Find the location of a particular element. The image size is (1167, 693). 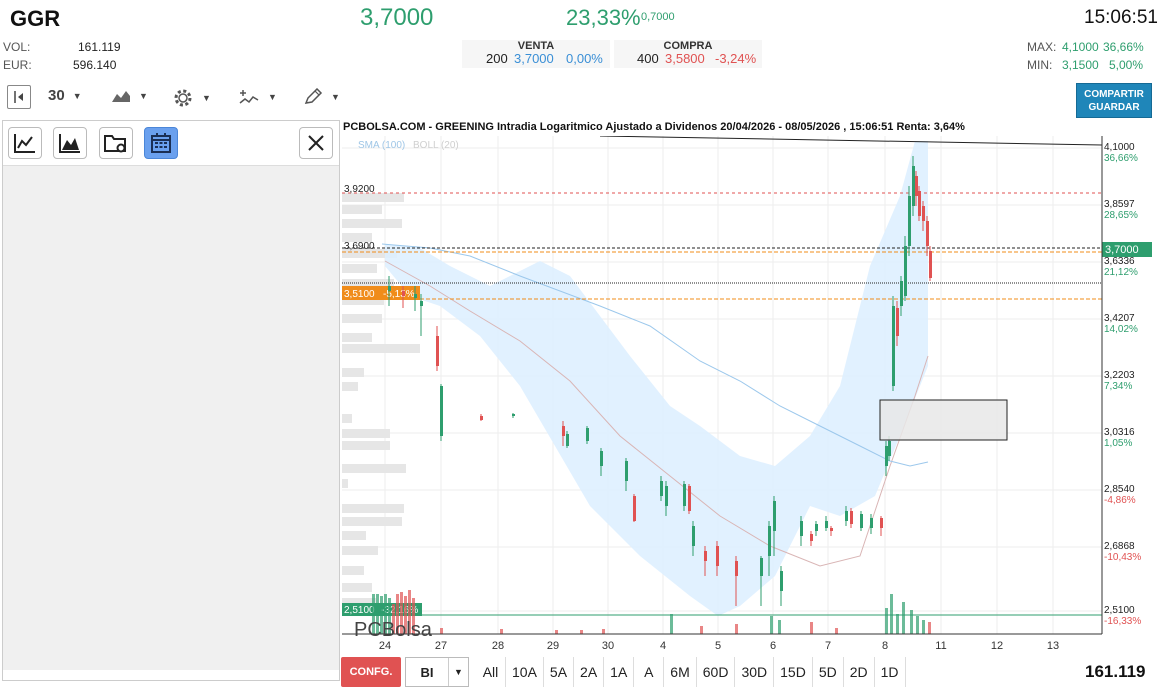

change-absolute: 0,7000 is located at coordinates (658, 17).